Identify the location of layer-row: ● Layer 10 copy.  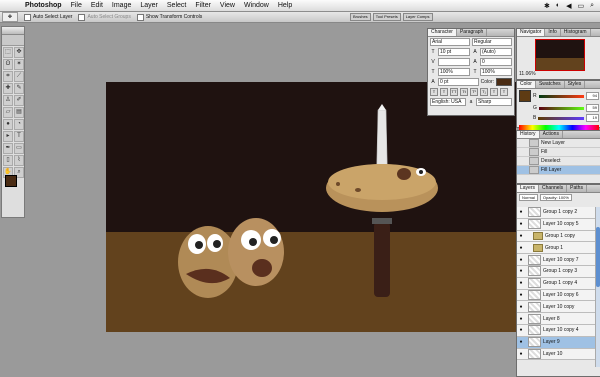
(556, 307).